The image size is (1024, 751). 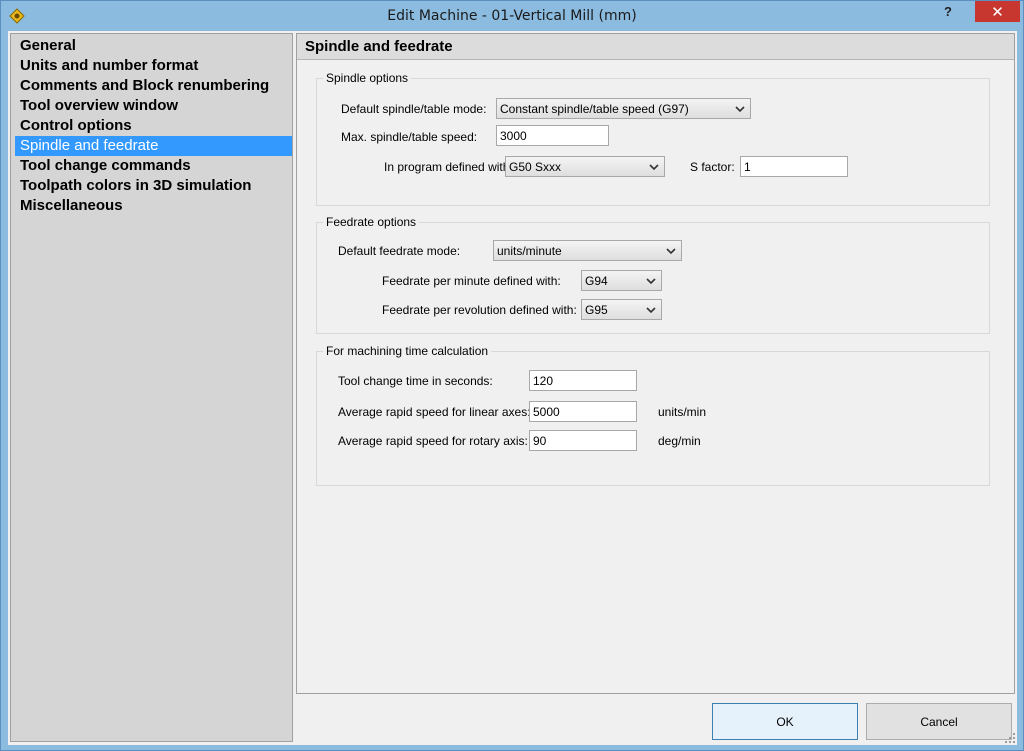 I want to click on machining-time-title: For machining time calculation, so click(x=407, y=351).